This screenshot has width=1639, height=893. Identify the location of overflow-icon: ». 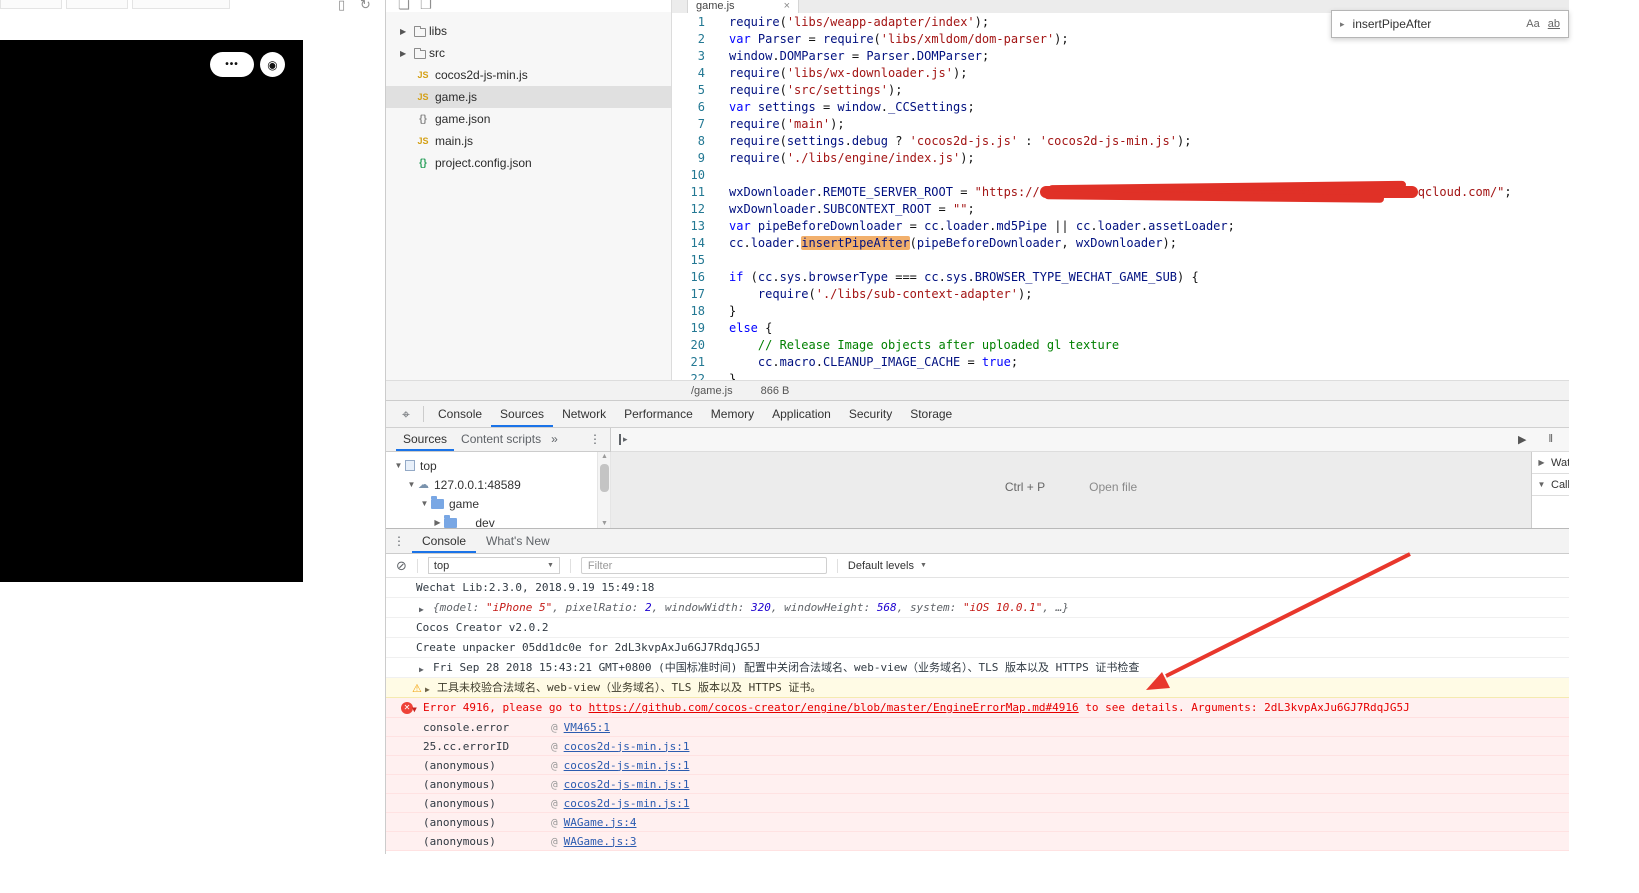
(554, 439).